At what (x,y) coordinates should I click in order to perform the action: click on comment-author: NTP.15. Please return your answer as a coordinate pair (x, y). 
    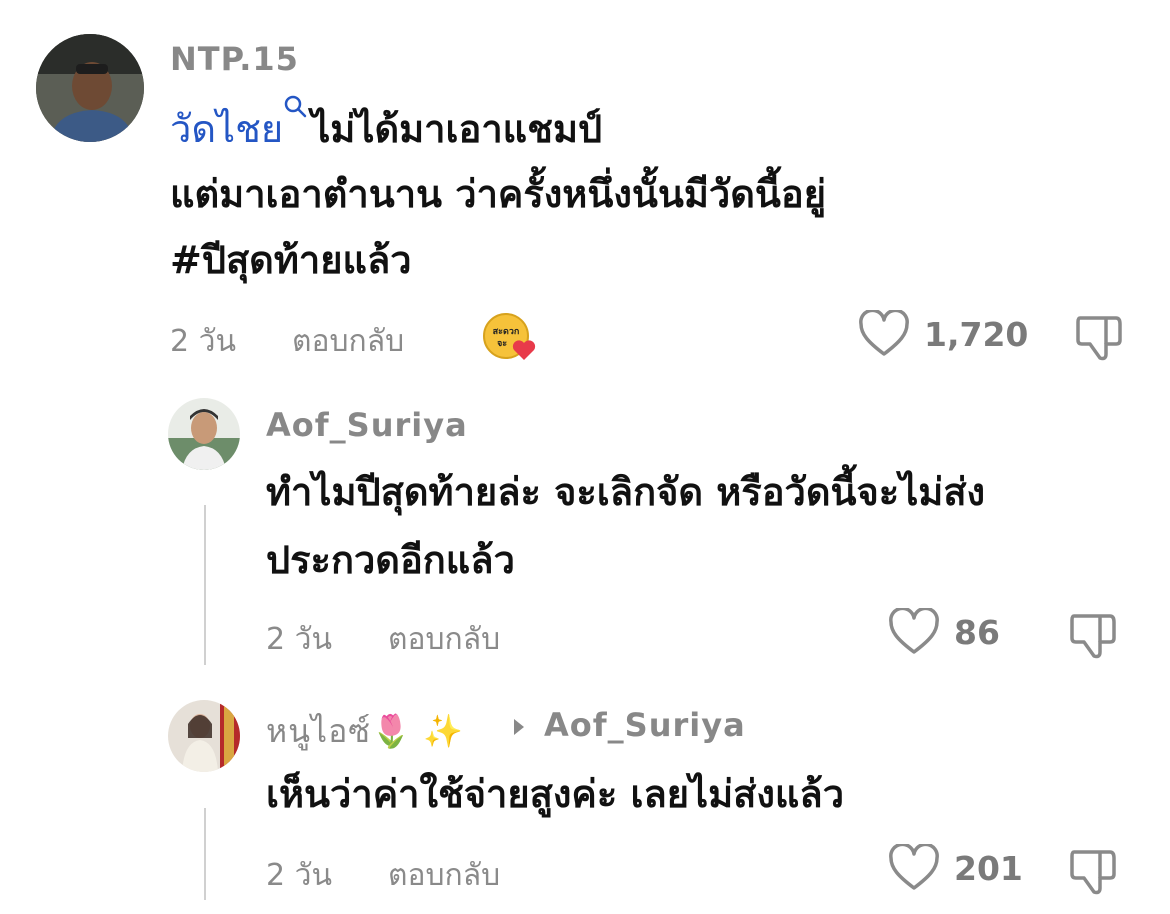
    Looking at the image, I should click on (234, 59).